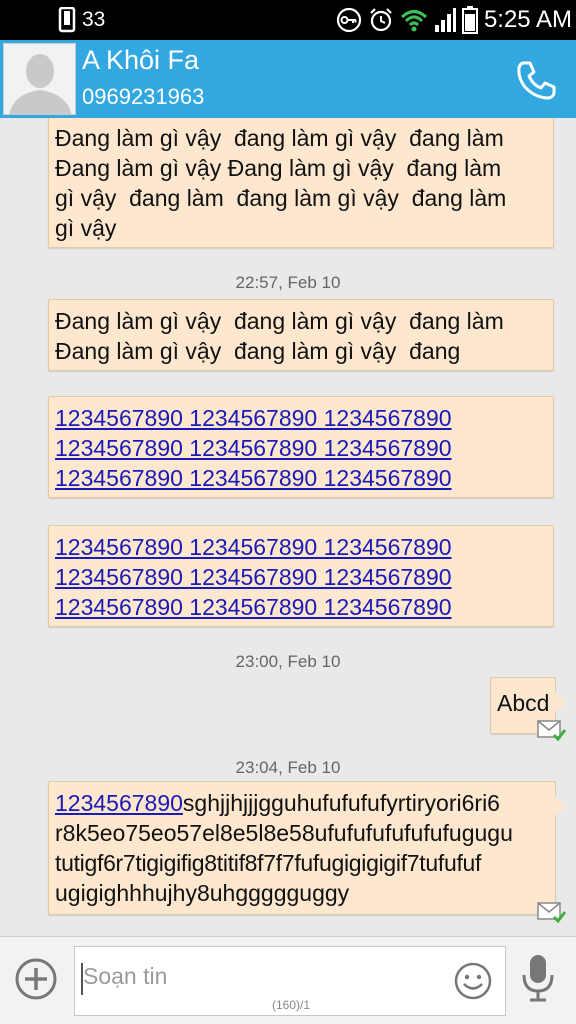 Image resolution: width=576 pixels, height=1024 pixels. I want to click on status-bar: 33 5:25 AM, so click(288, 20).